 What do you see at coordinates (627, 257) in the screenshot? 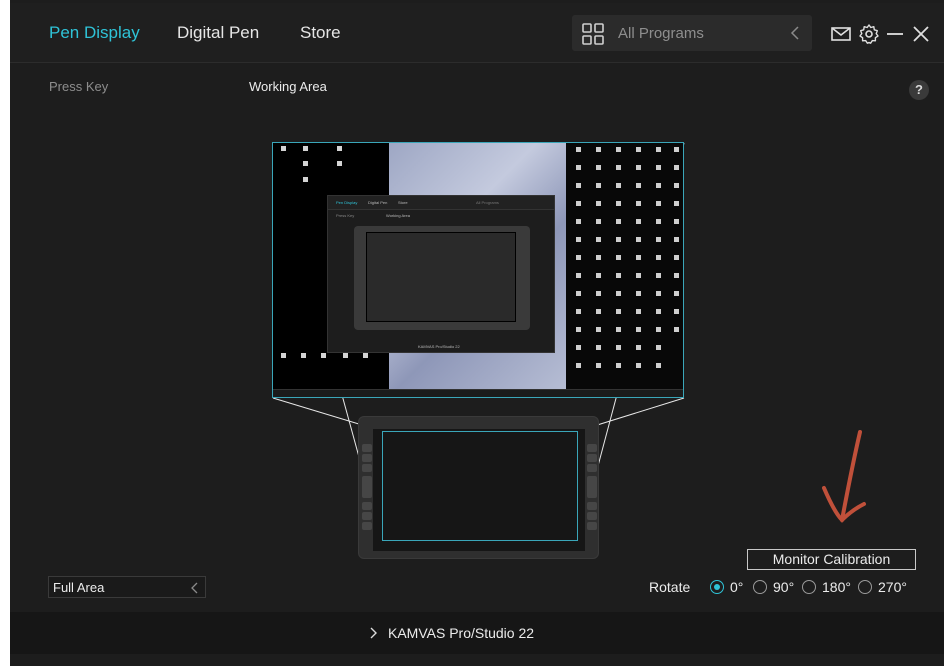
I see `desktop-icon-grid` at bounding box center [627, 257].